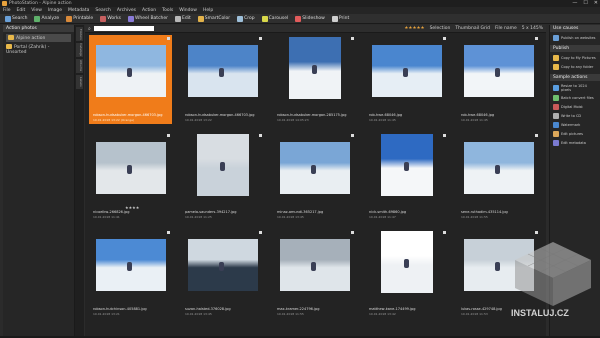 The height and width of the screenshot is (338, 600). I want to click on photo-thumbnail: suzan-halsted-376028.jpg 10.01.2018 13:45, so click(222, 273).